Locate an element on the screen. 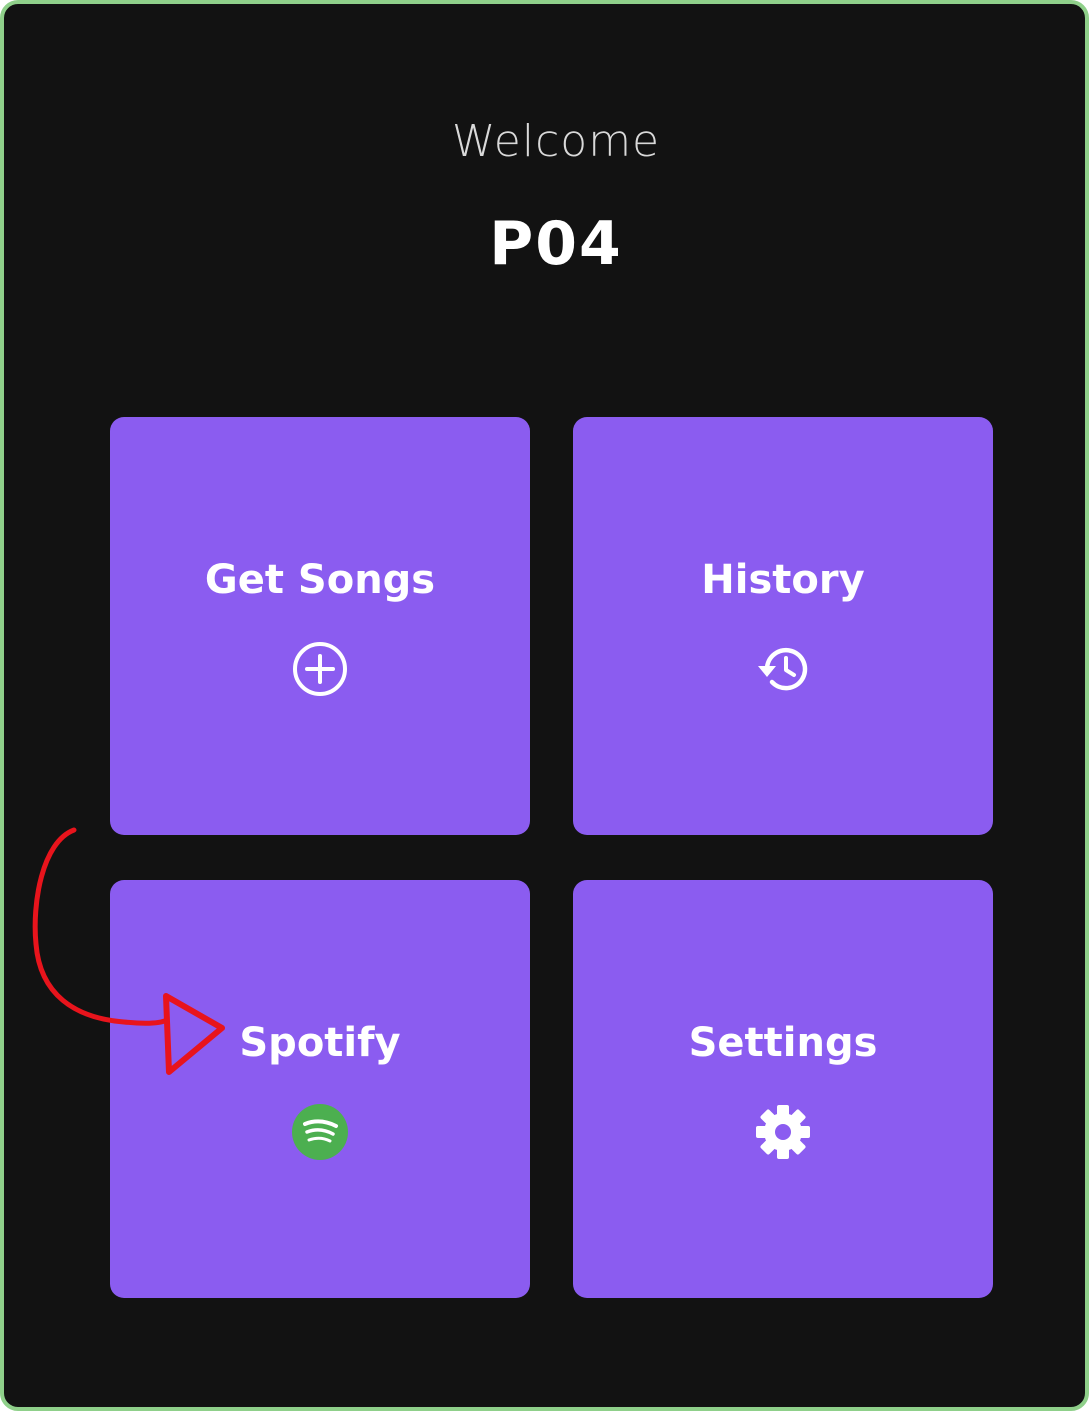 This screenshot has height=1411, width=1089. settings-button: Settings is located at coordinates (783, 1089).